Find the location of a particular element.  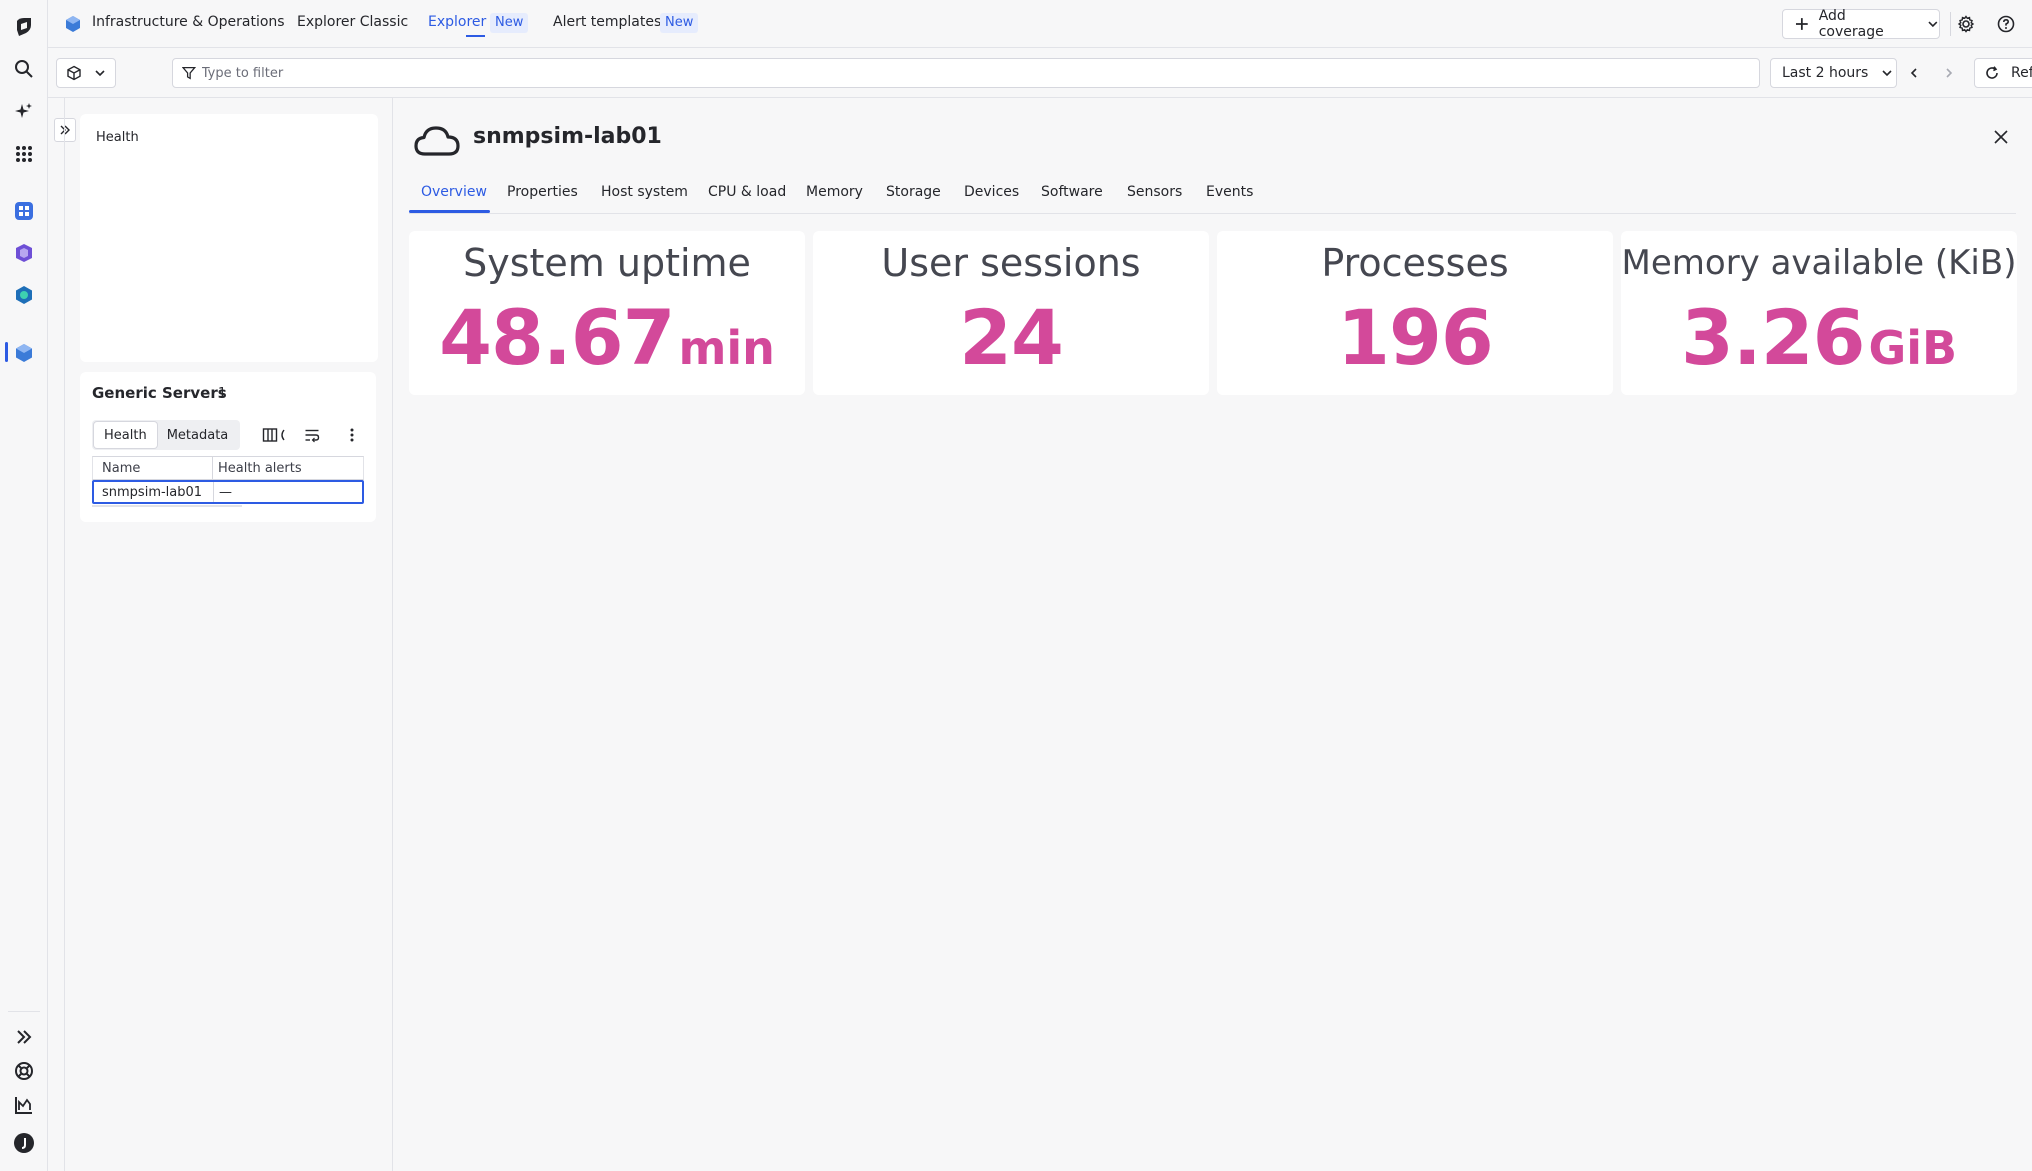

metric-tile-system-uptime: System uptime 48.67min is located at coordinates (607, 313).